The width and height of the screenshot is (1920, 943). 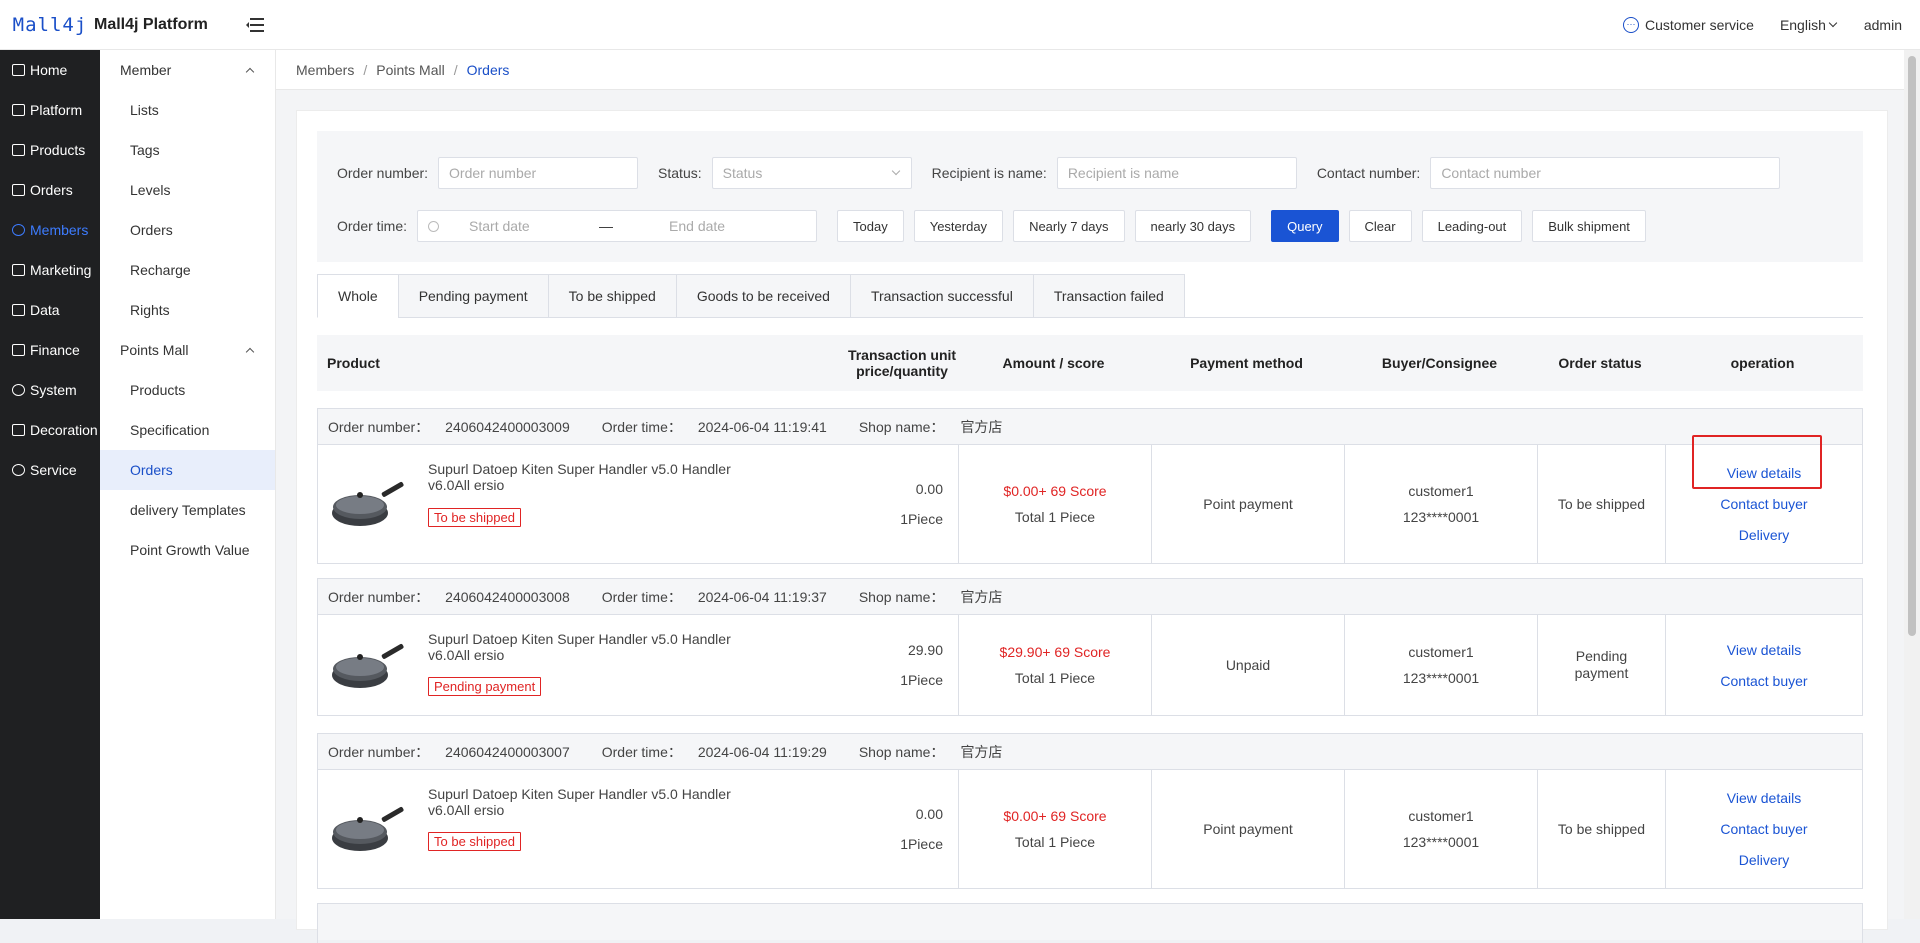 What do you see at coordinates (762, 296) in the screenshot?
I see `tab-goods-to-be-received: Goods to be received` at bounding box center [762, 296].